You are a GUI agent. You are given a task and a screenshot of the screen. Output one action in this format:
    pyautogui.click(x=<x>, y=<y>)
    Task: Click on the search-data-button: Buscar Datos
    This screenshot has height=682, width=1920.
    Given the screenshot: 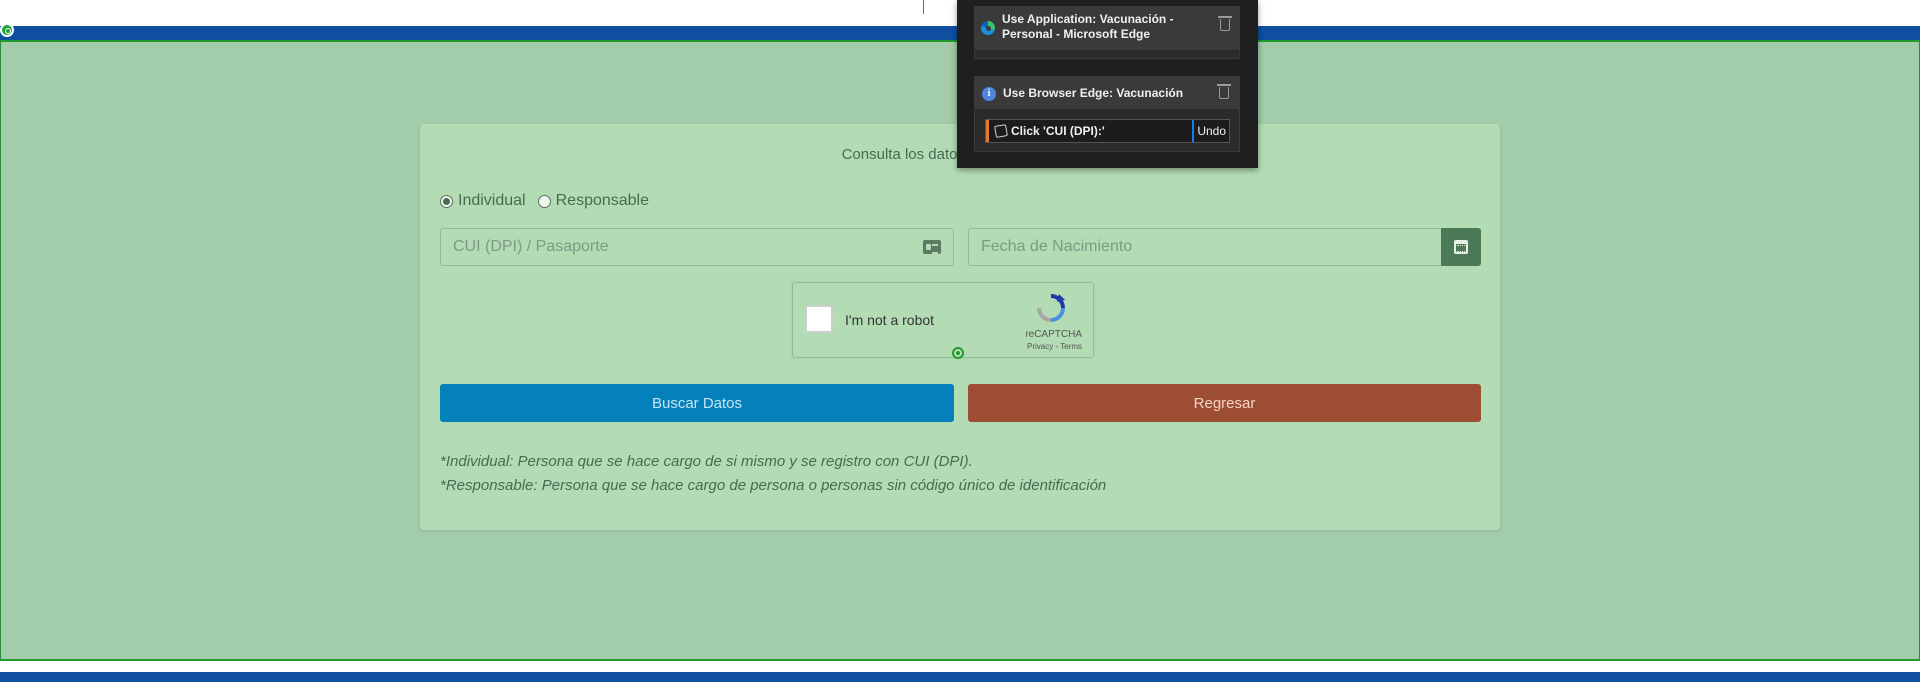 What is the action you would take?
    pyautogui.click(x=697, y=403)
    